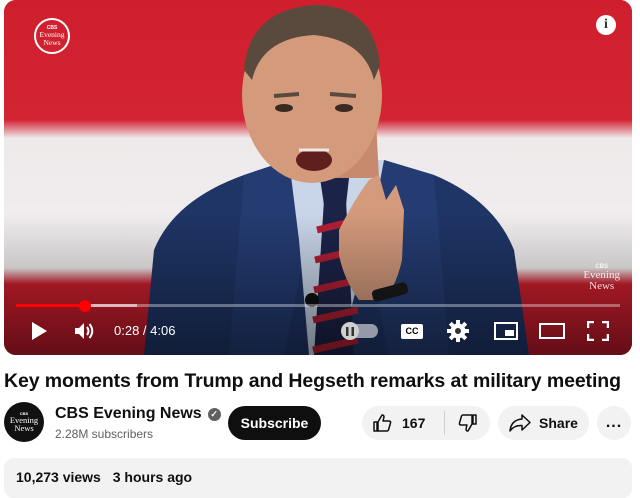 The height and width of the screenshot is (498, 640). I want to click on volume-icon, so click(84, 331).